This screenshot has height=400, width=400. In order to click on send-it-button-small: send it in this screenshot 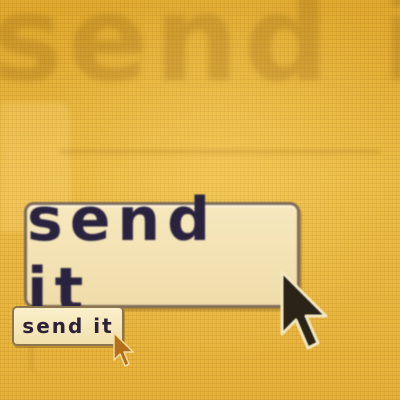, I will do `click(68, 326)`.